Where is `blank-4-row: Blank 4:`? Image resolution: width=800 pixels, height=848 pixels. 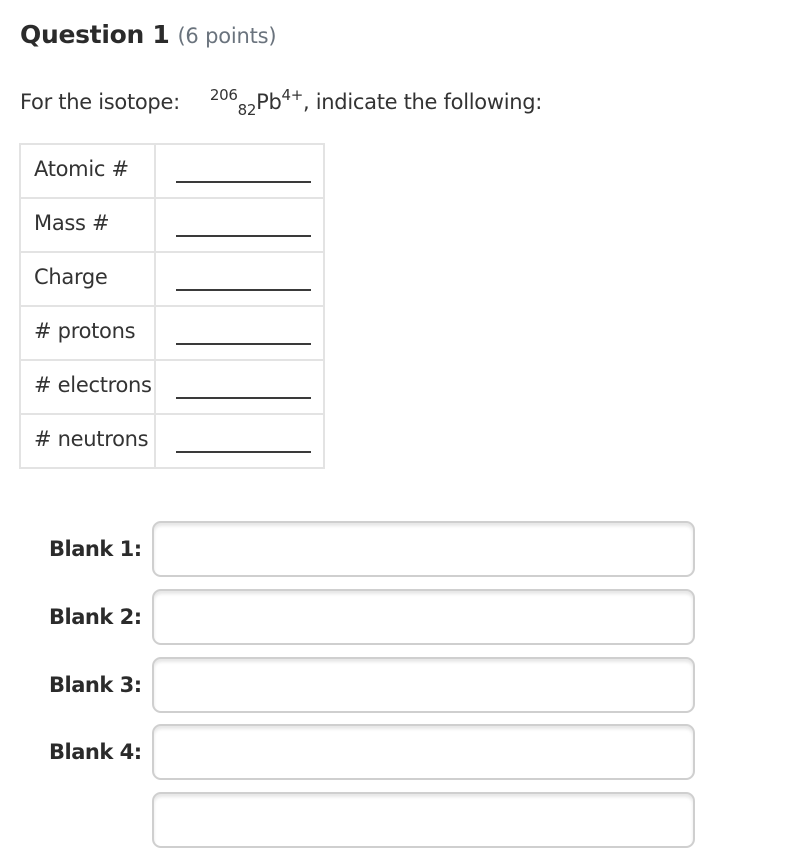
blank-4-row: Blank 4: is located at coordinates (400, 752).